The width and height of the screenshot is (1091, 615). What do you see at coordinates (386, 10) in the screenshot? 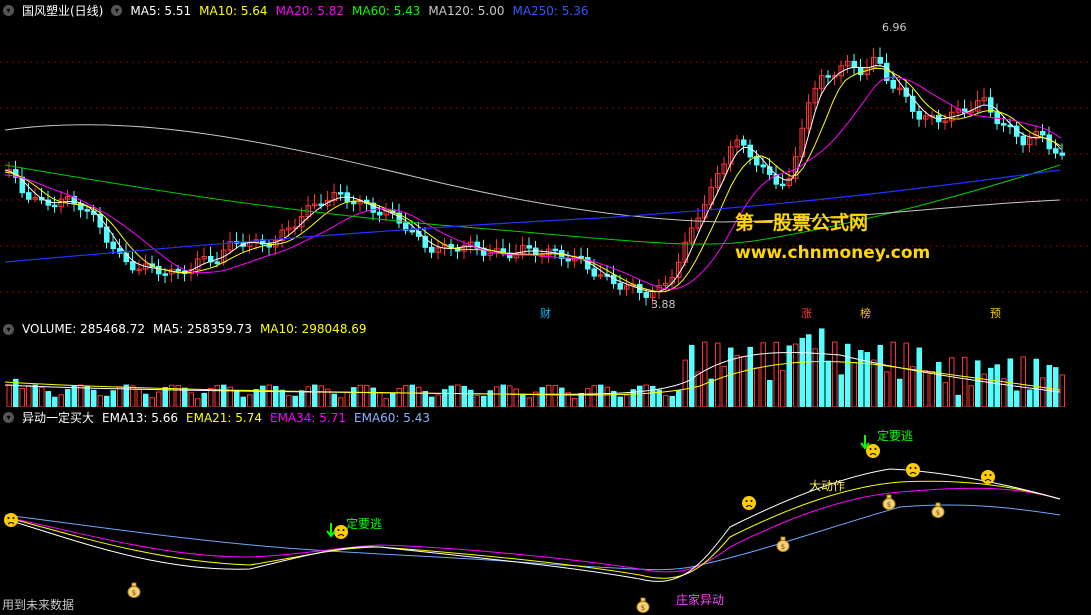
I see `ma60-label: MA60: 5.43` at bounding box center [386, 10].